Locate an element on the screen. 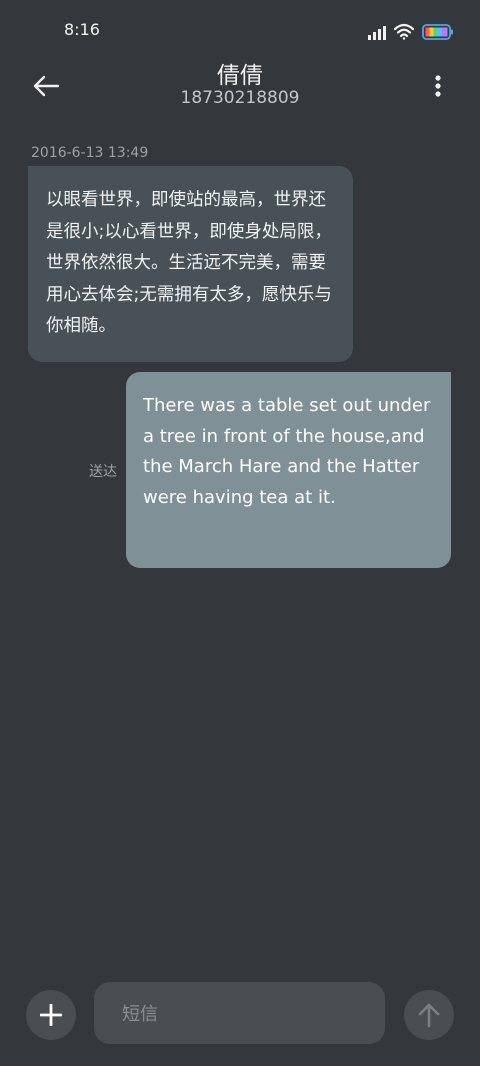 The width and height of the screenshot is (480, 1066). signal-icon is located at coordinates (377, 33).